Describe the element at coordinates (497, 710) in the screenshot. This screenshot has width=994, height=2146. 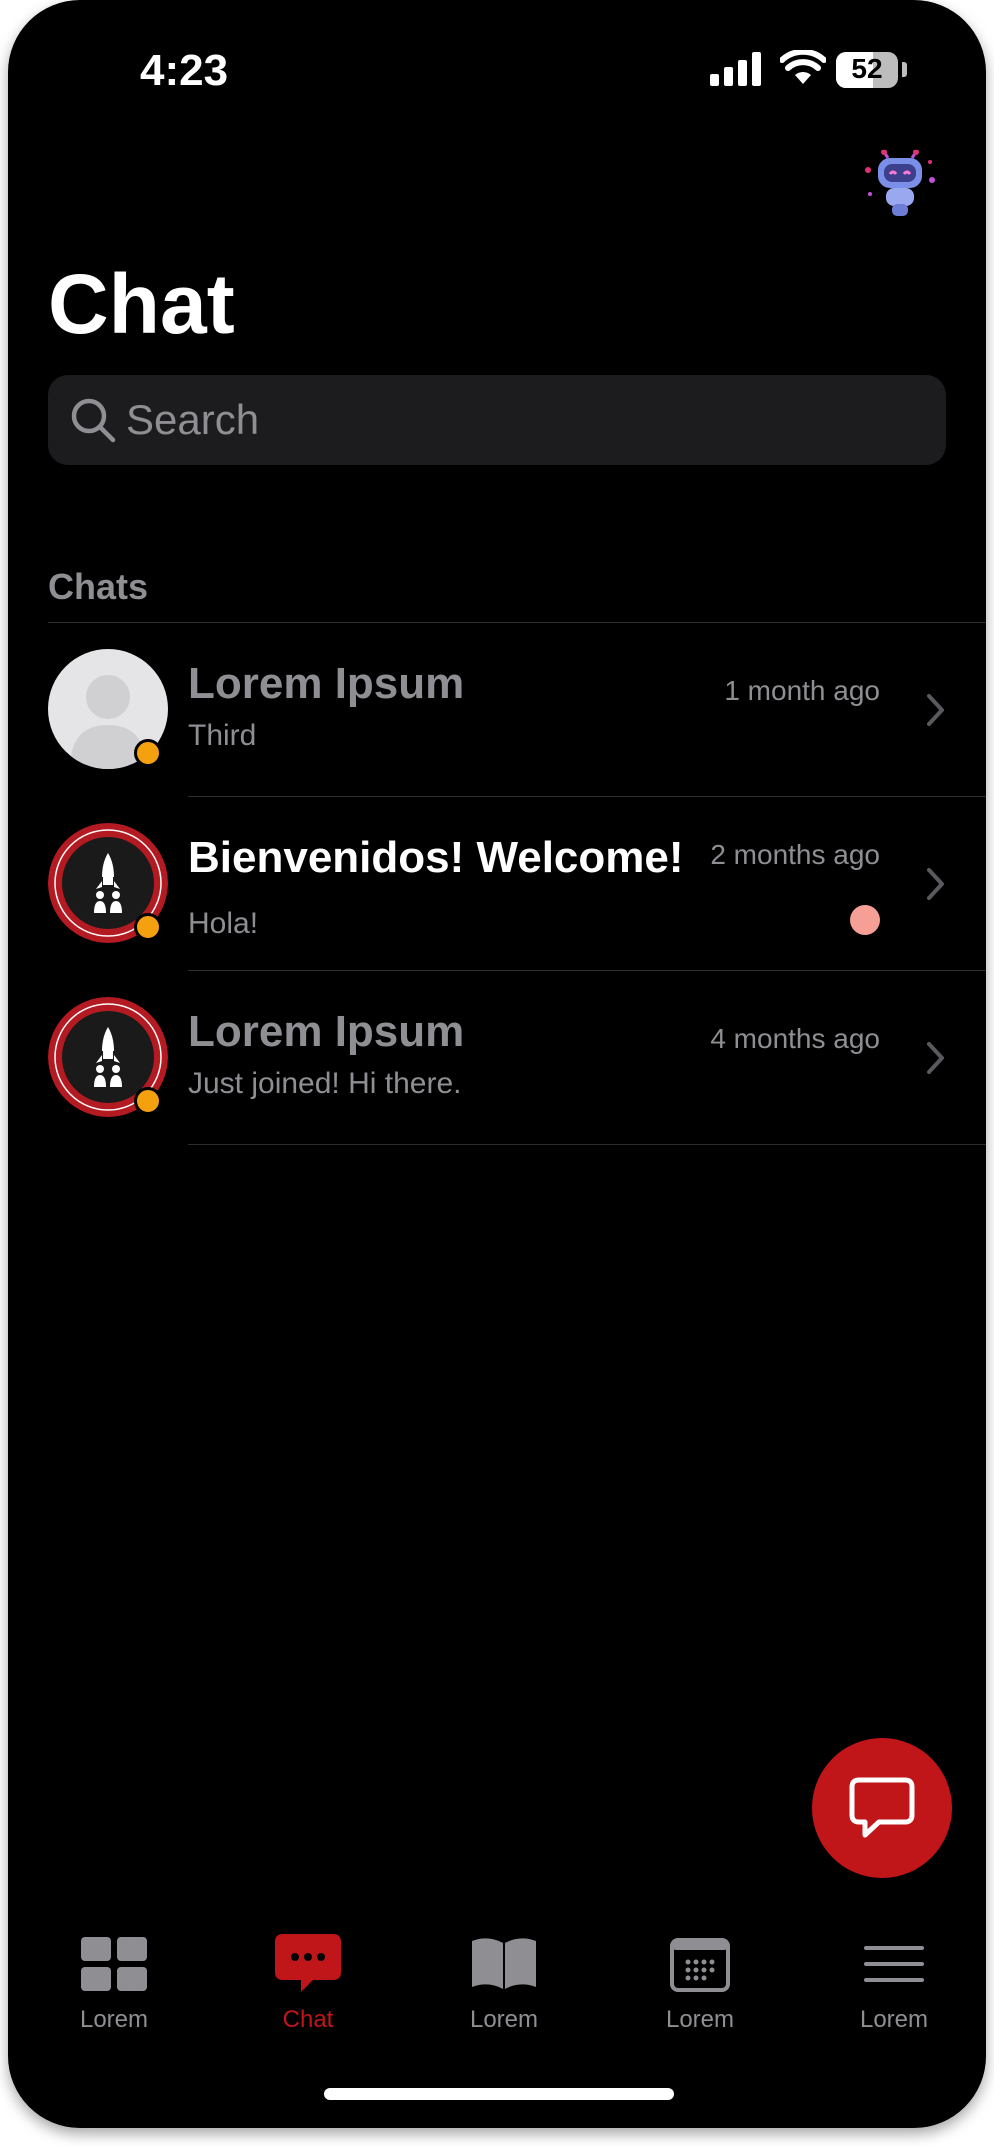
I see `chat-row: Lorem Ipsum 1 month ago Third` at that location.